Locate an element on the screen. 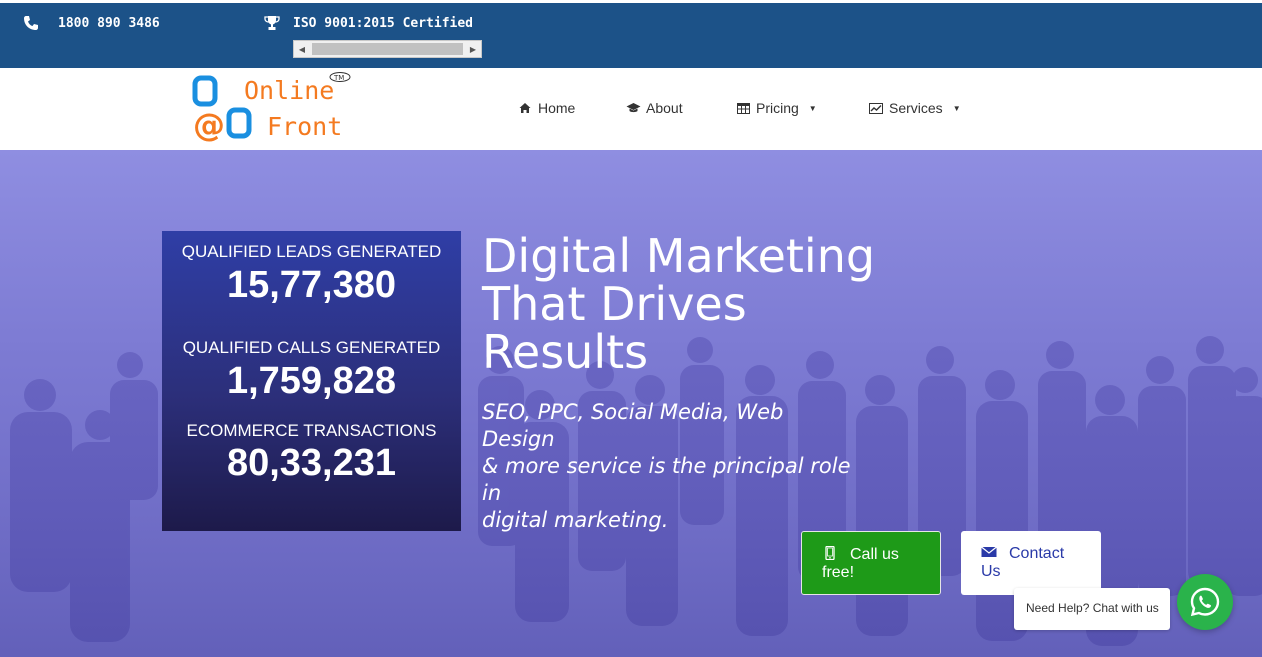 The width and height of the screenshot is (1262, 657). table-icon is located at coordinates (743, 108).